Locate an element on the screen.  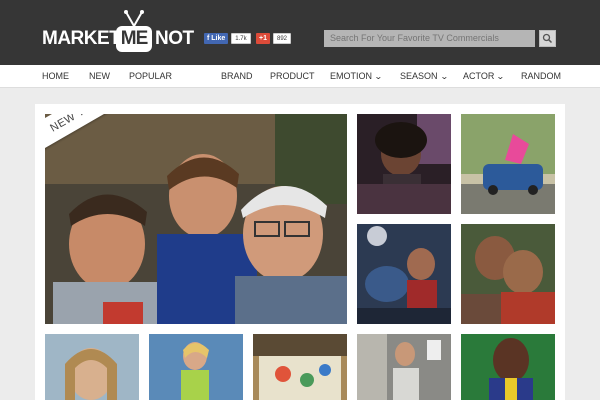
nav-label: RANDOM is located at coordinates (541, 76).